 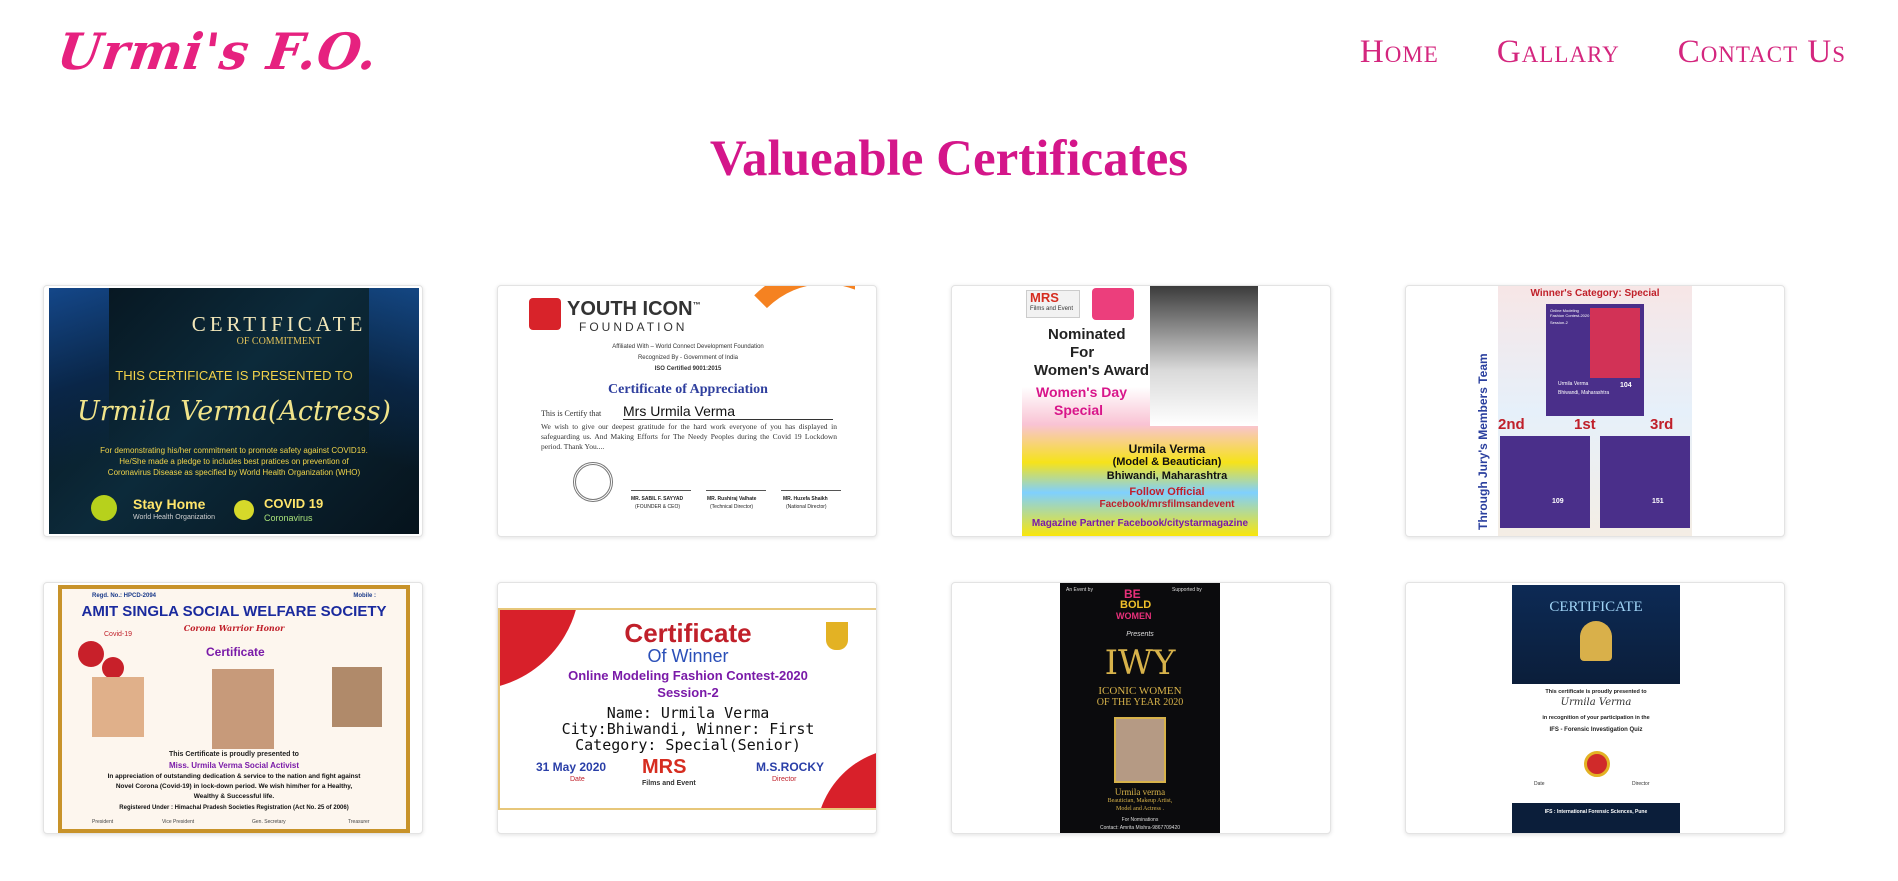 What do you see at coordinates (235, 652) in the screenshot?
I see `cert5-cert: Certificate` at bounding box center [235, 652].